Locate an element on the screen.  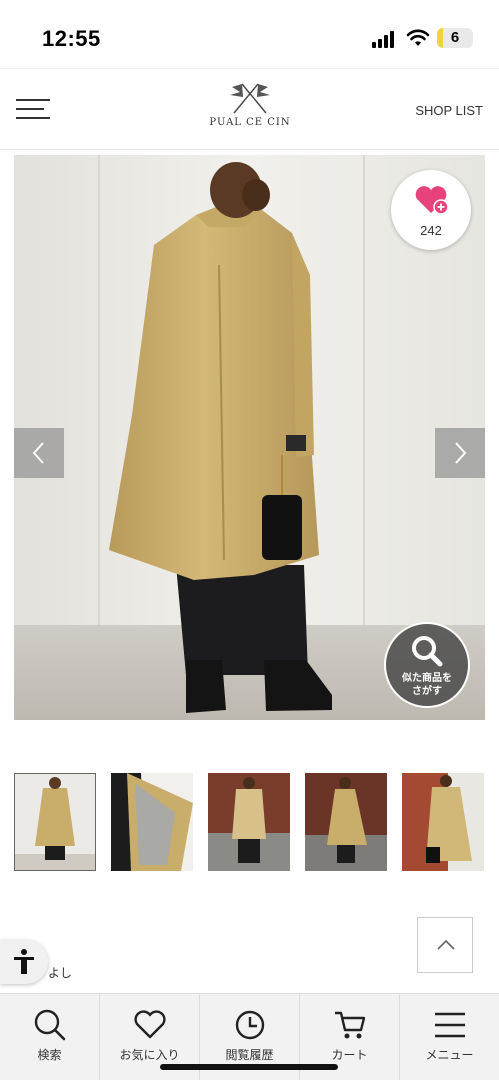
wifi-icon is located at coordinates (418, 37).